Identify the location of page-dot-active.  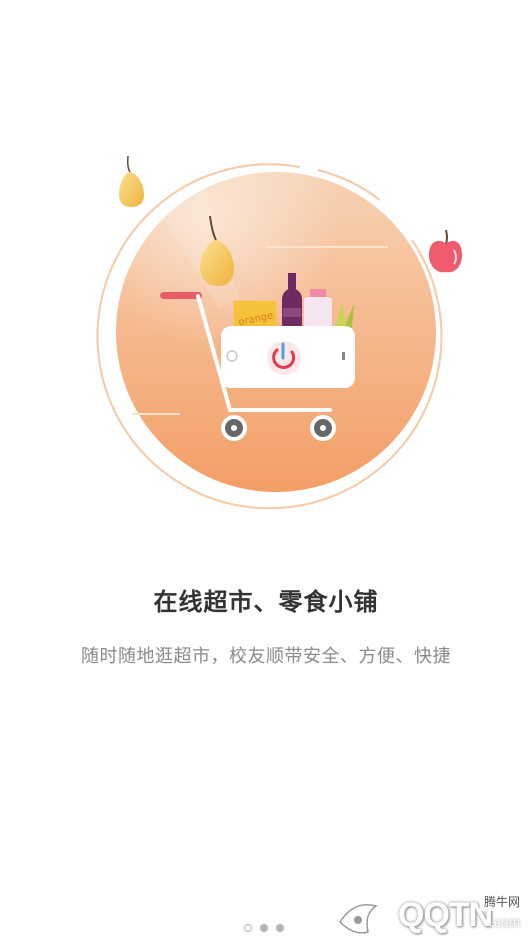
(264, 928).